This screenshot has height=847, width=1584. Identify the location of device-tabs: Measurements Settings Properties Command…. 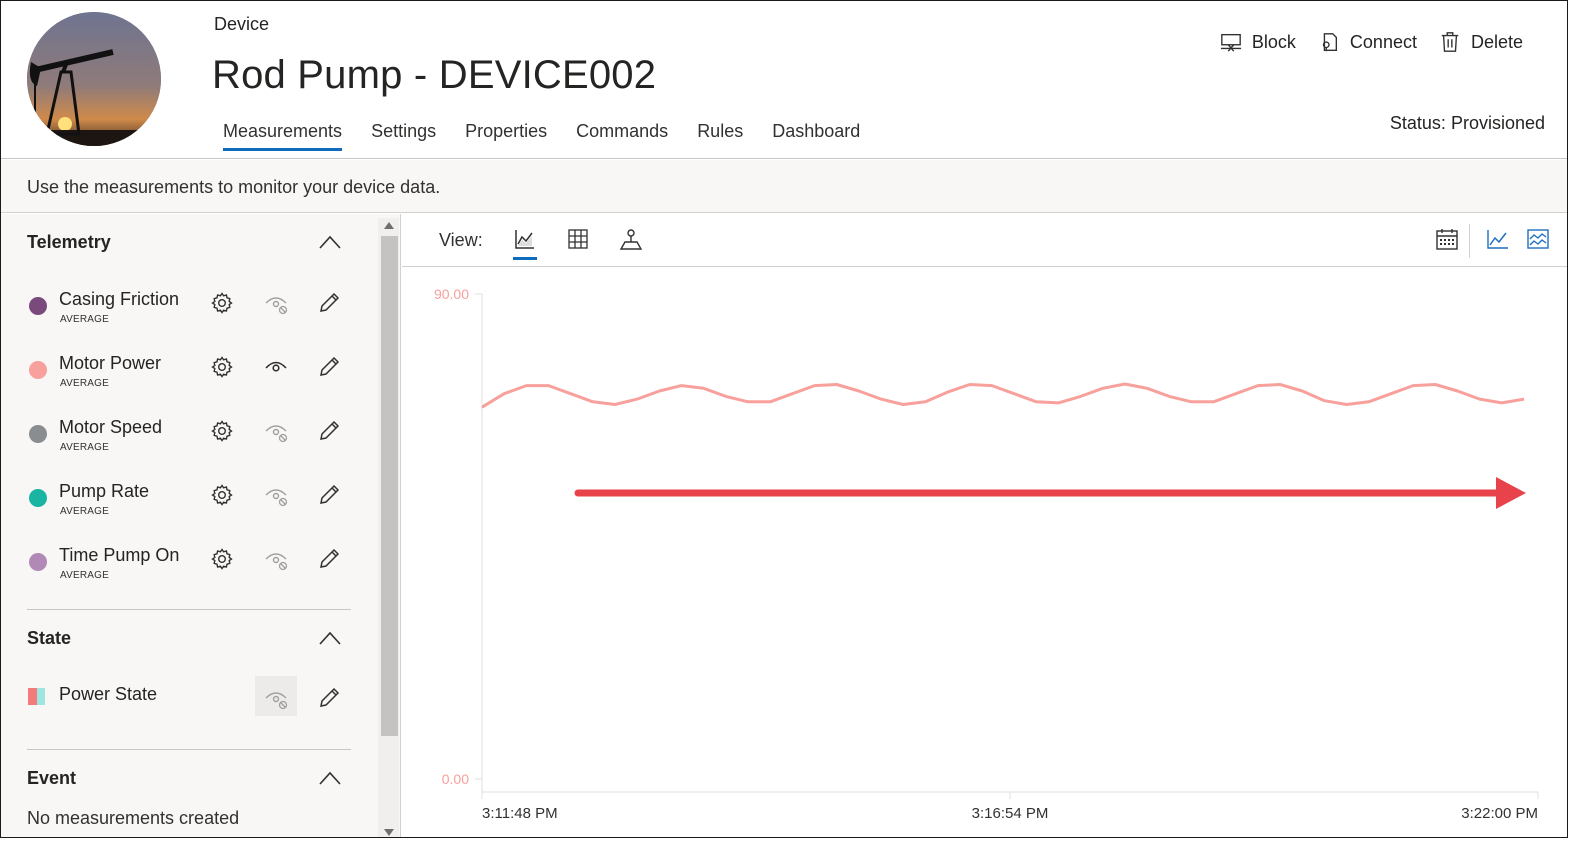
(556, 136).